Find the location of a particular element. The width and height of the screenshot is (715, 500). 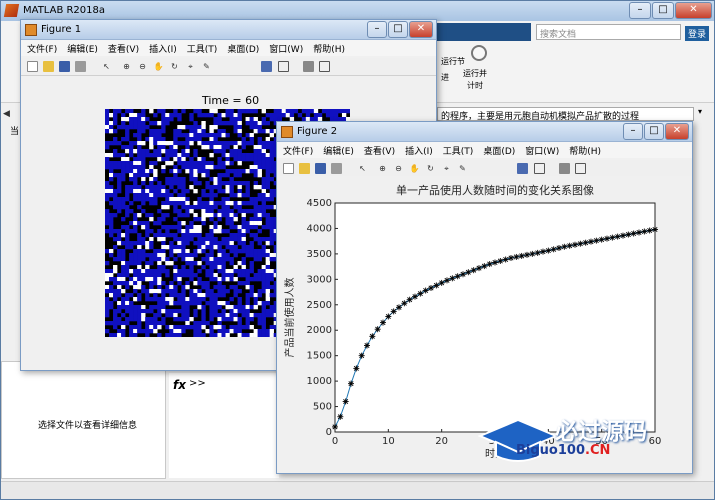

figure-2-title-bar: Figure 2 – □ ✕ is located at coordinates (484, 132).